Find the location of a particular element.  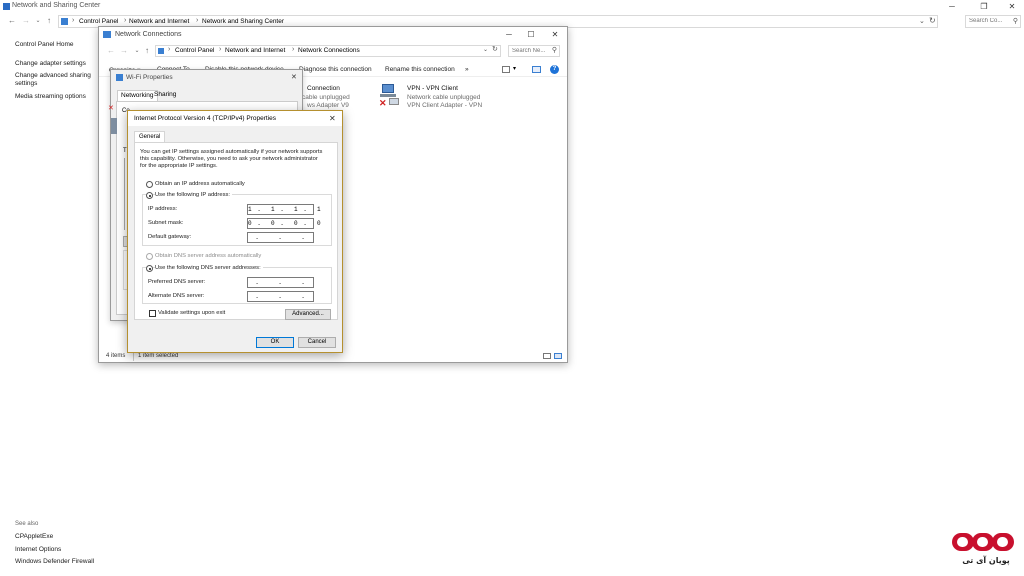

radio-ip-auto is located at coordinates (149, 184).